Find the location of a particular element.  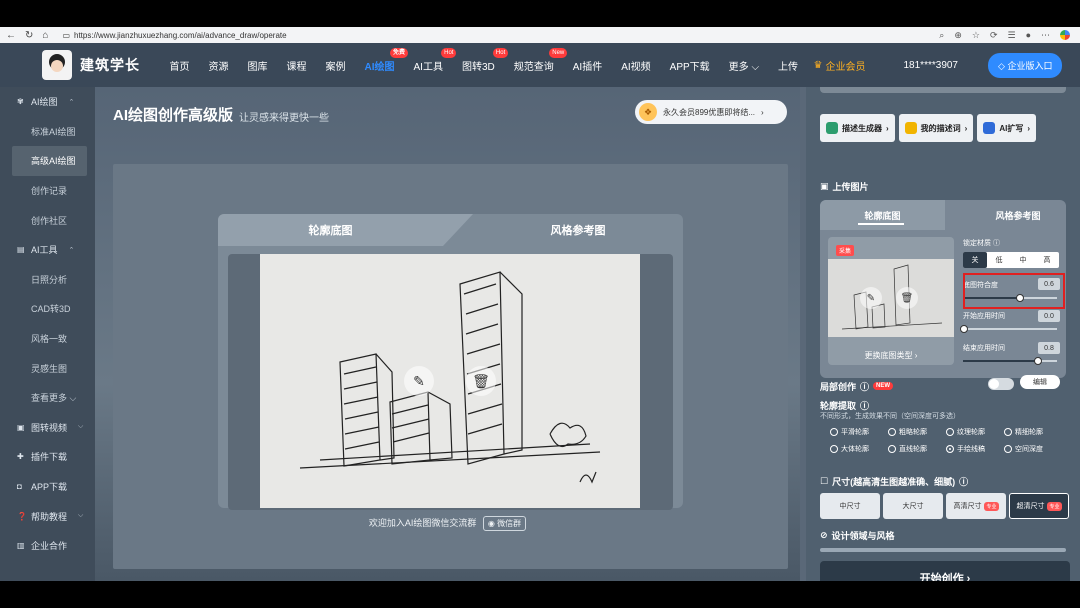

tab-style-reference: 风格参考图 is located at coordinates (578, 230).